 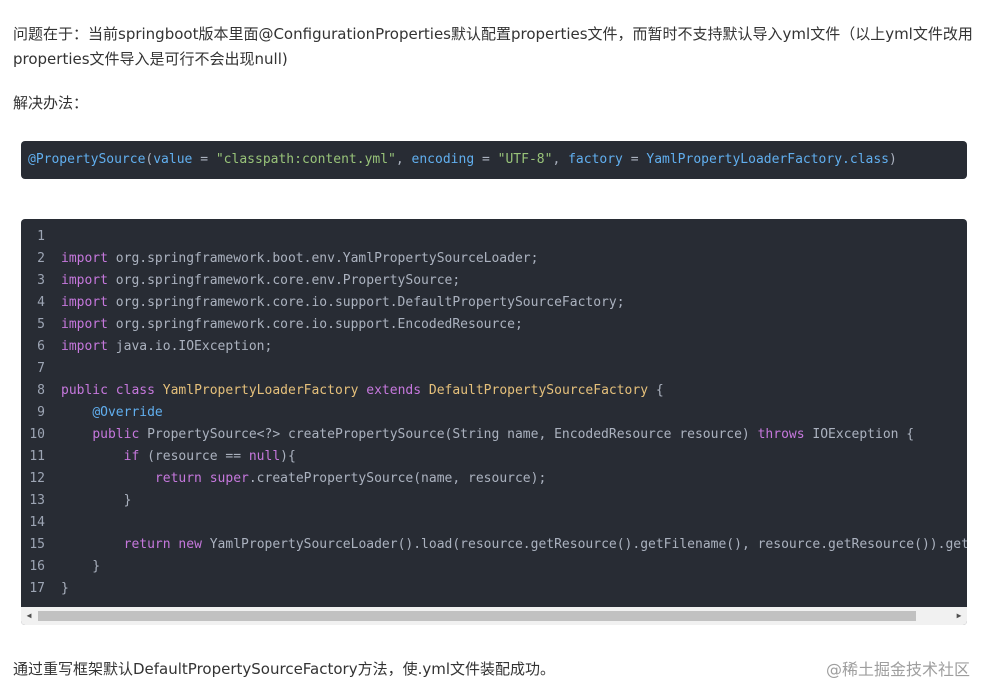 What do you see at coordinates (209, 456) in the screenshot?
I see `code-text: if (resource == null){` at bounding box center [209, 456].